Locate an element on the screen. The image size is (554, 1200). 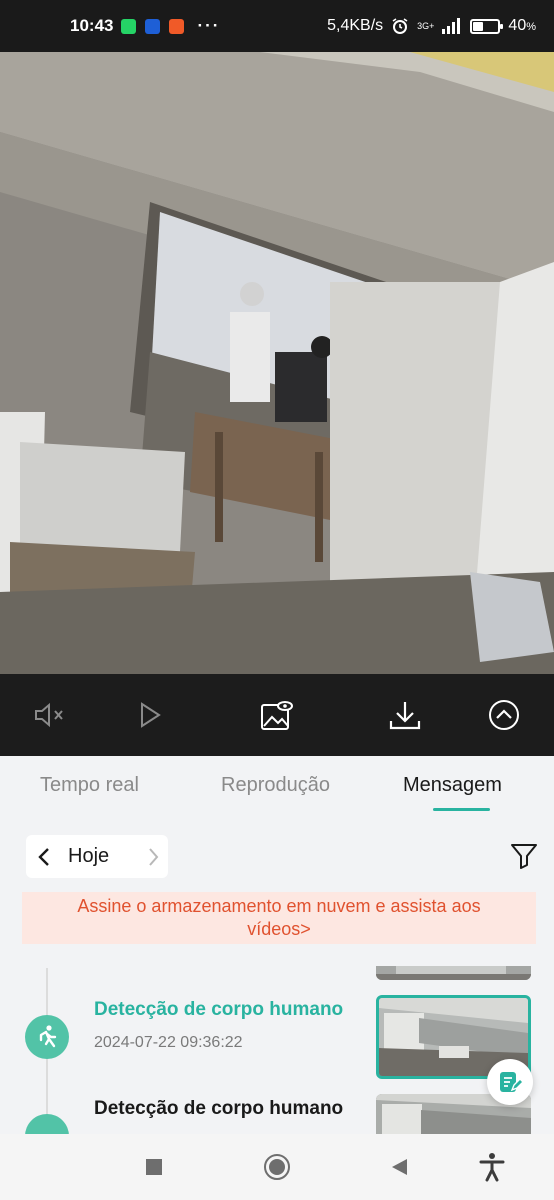
status-bar: 10:43 ··· 5,4KB/s 3G+ 40% is located at coordinates (277, 26).